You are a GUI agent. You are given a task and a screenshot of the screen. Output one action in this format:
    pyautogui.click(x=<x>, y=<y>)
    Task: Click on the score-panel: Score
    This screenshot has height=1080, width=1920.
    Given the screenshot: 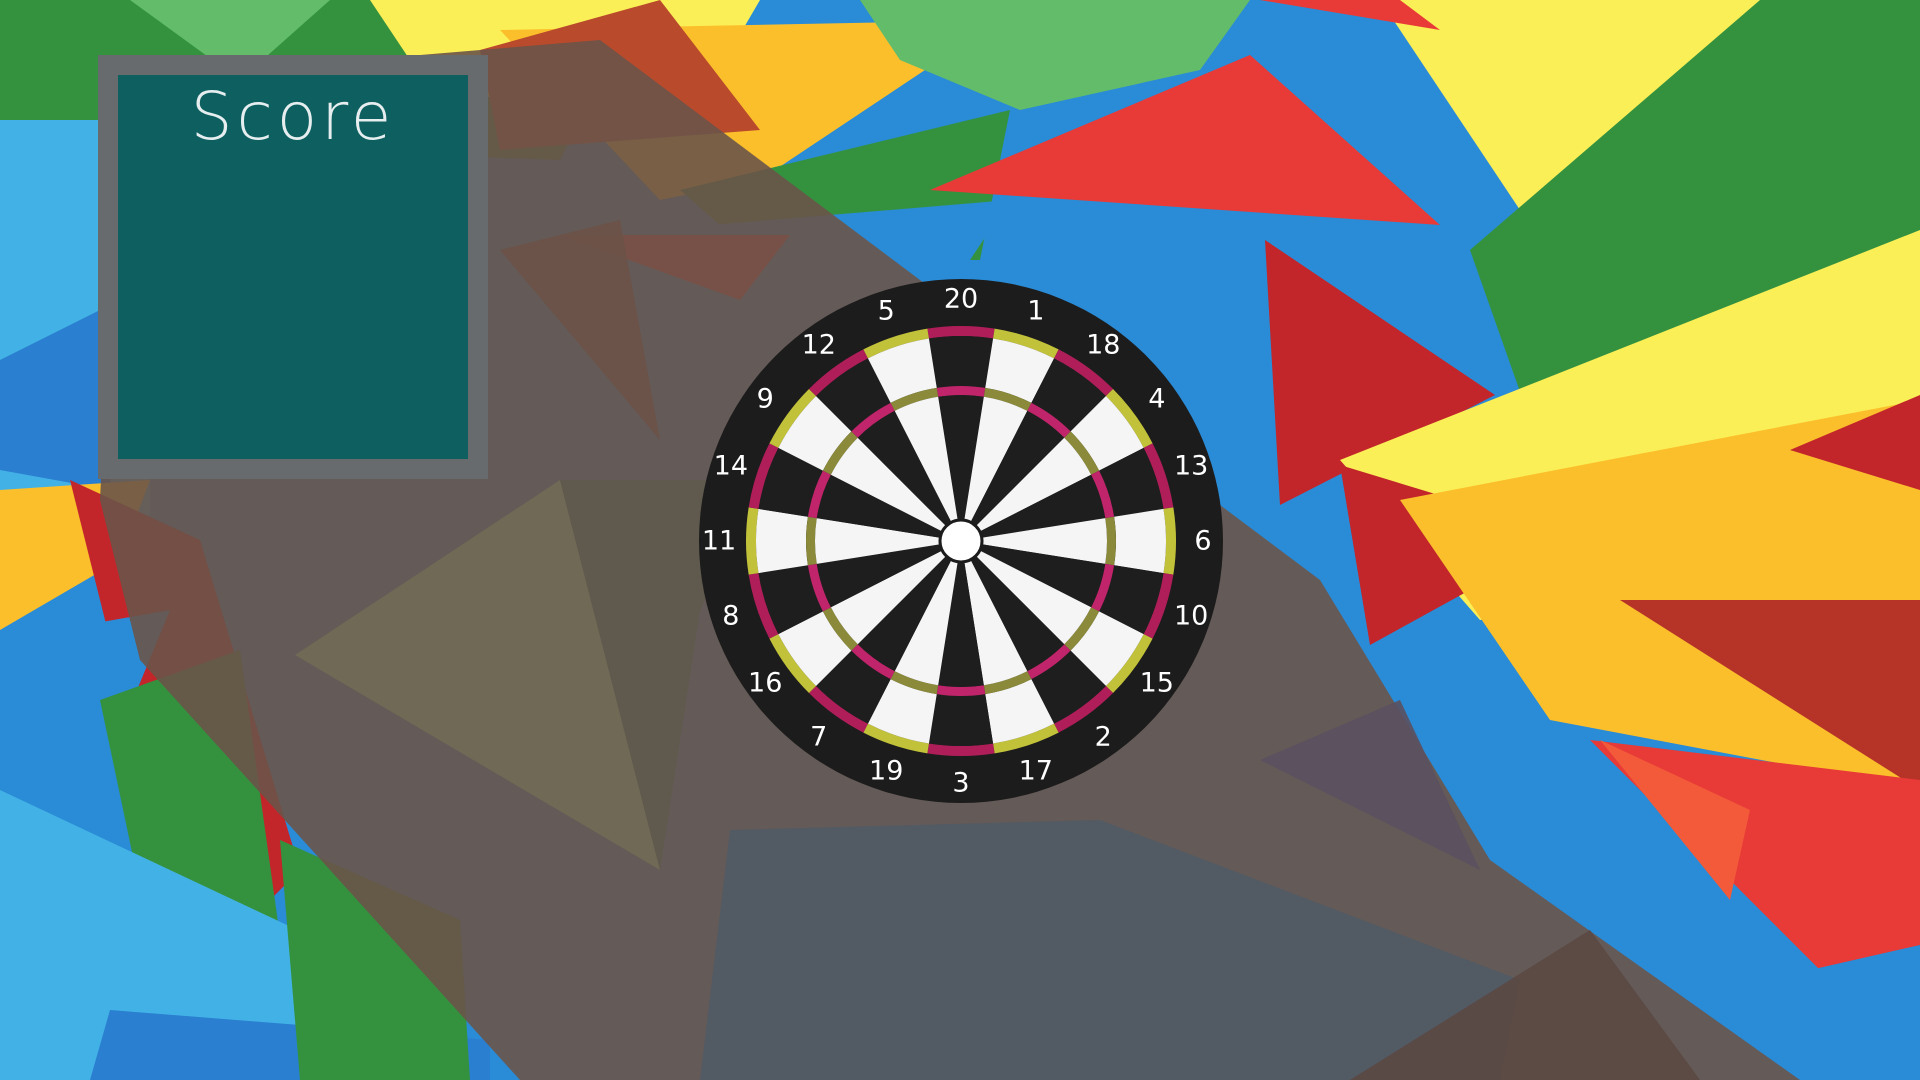 What is the action you would take?
    pyautogui.click(x=293, y=267)
    